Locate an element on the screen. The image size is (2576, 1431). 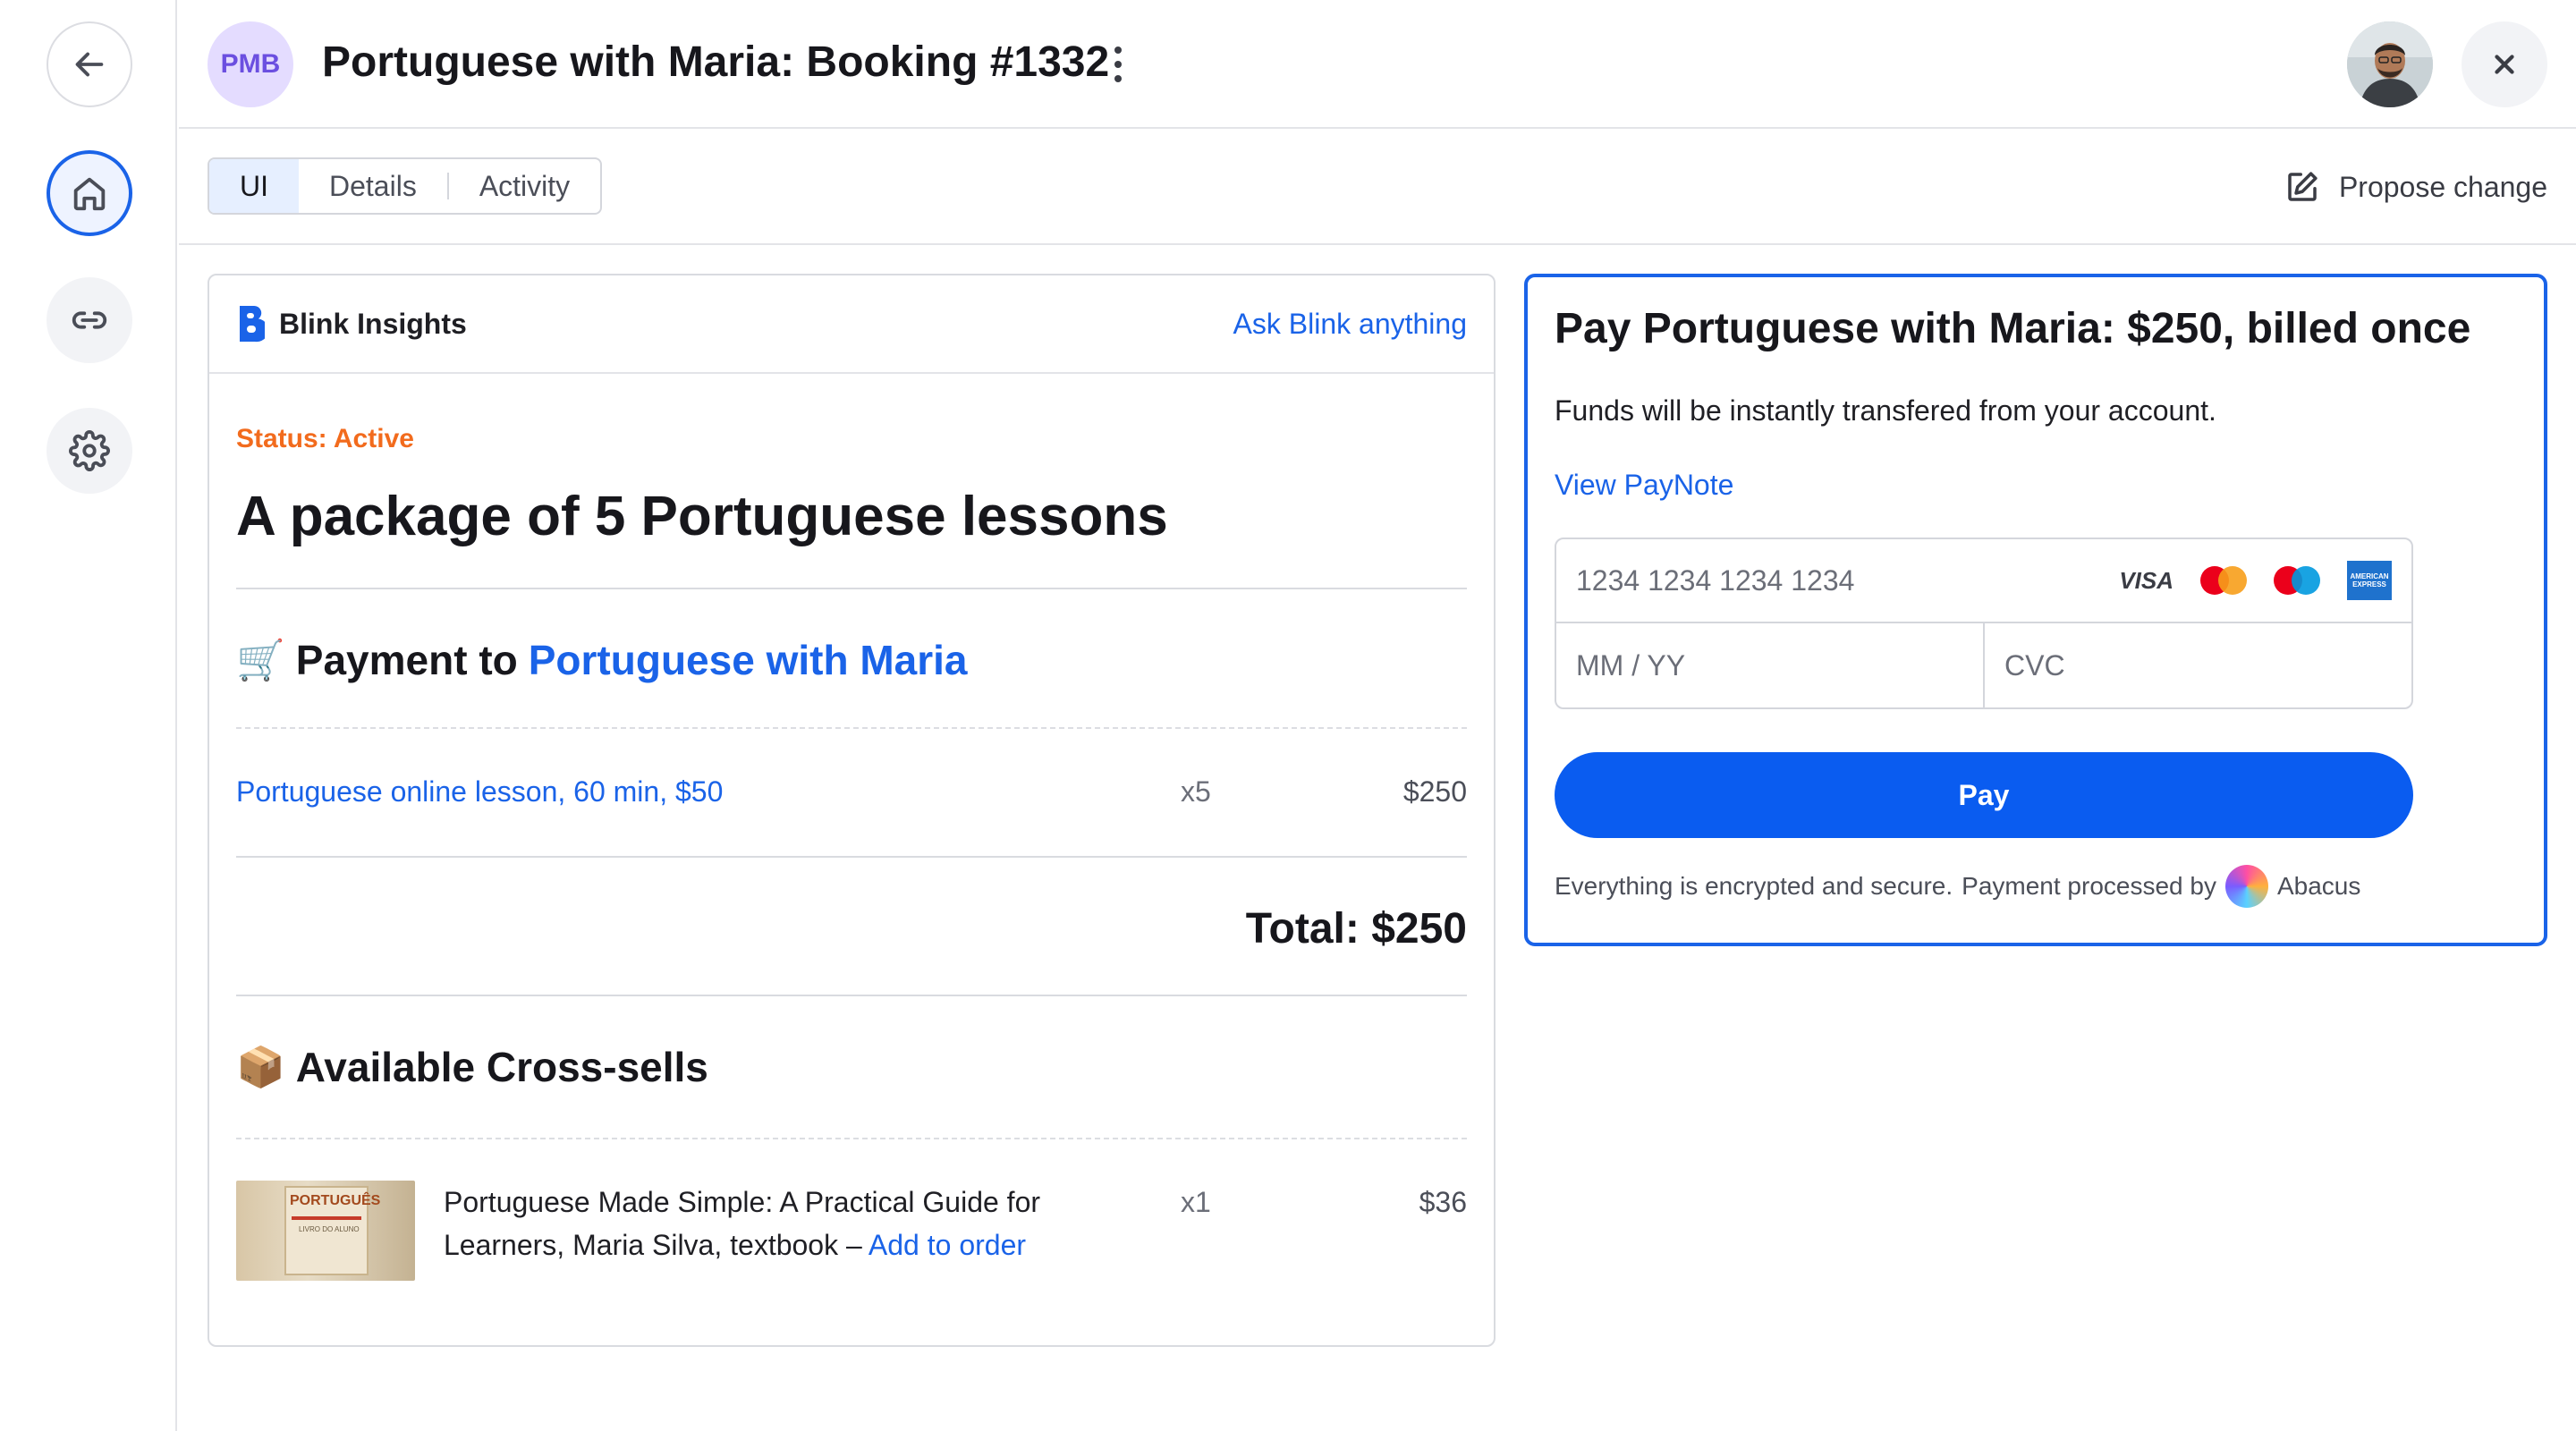
user-photo-icon is located at coordinates (2390, 64).